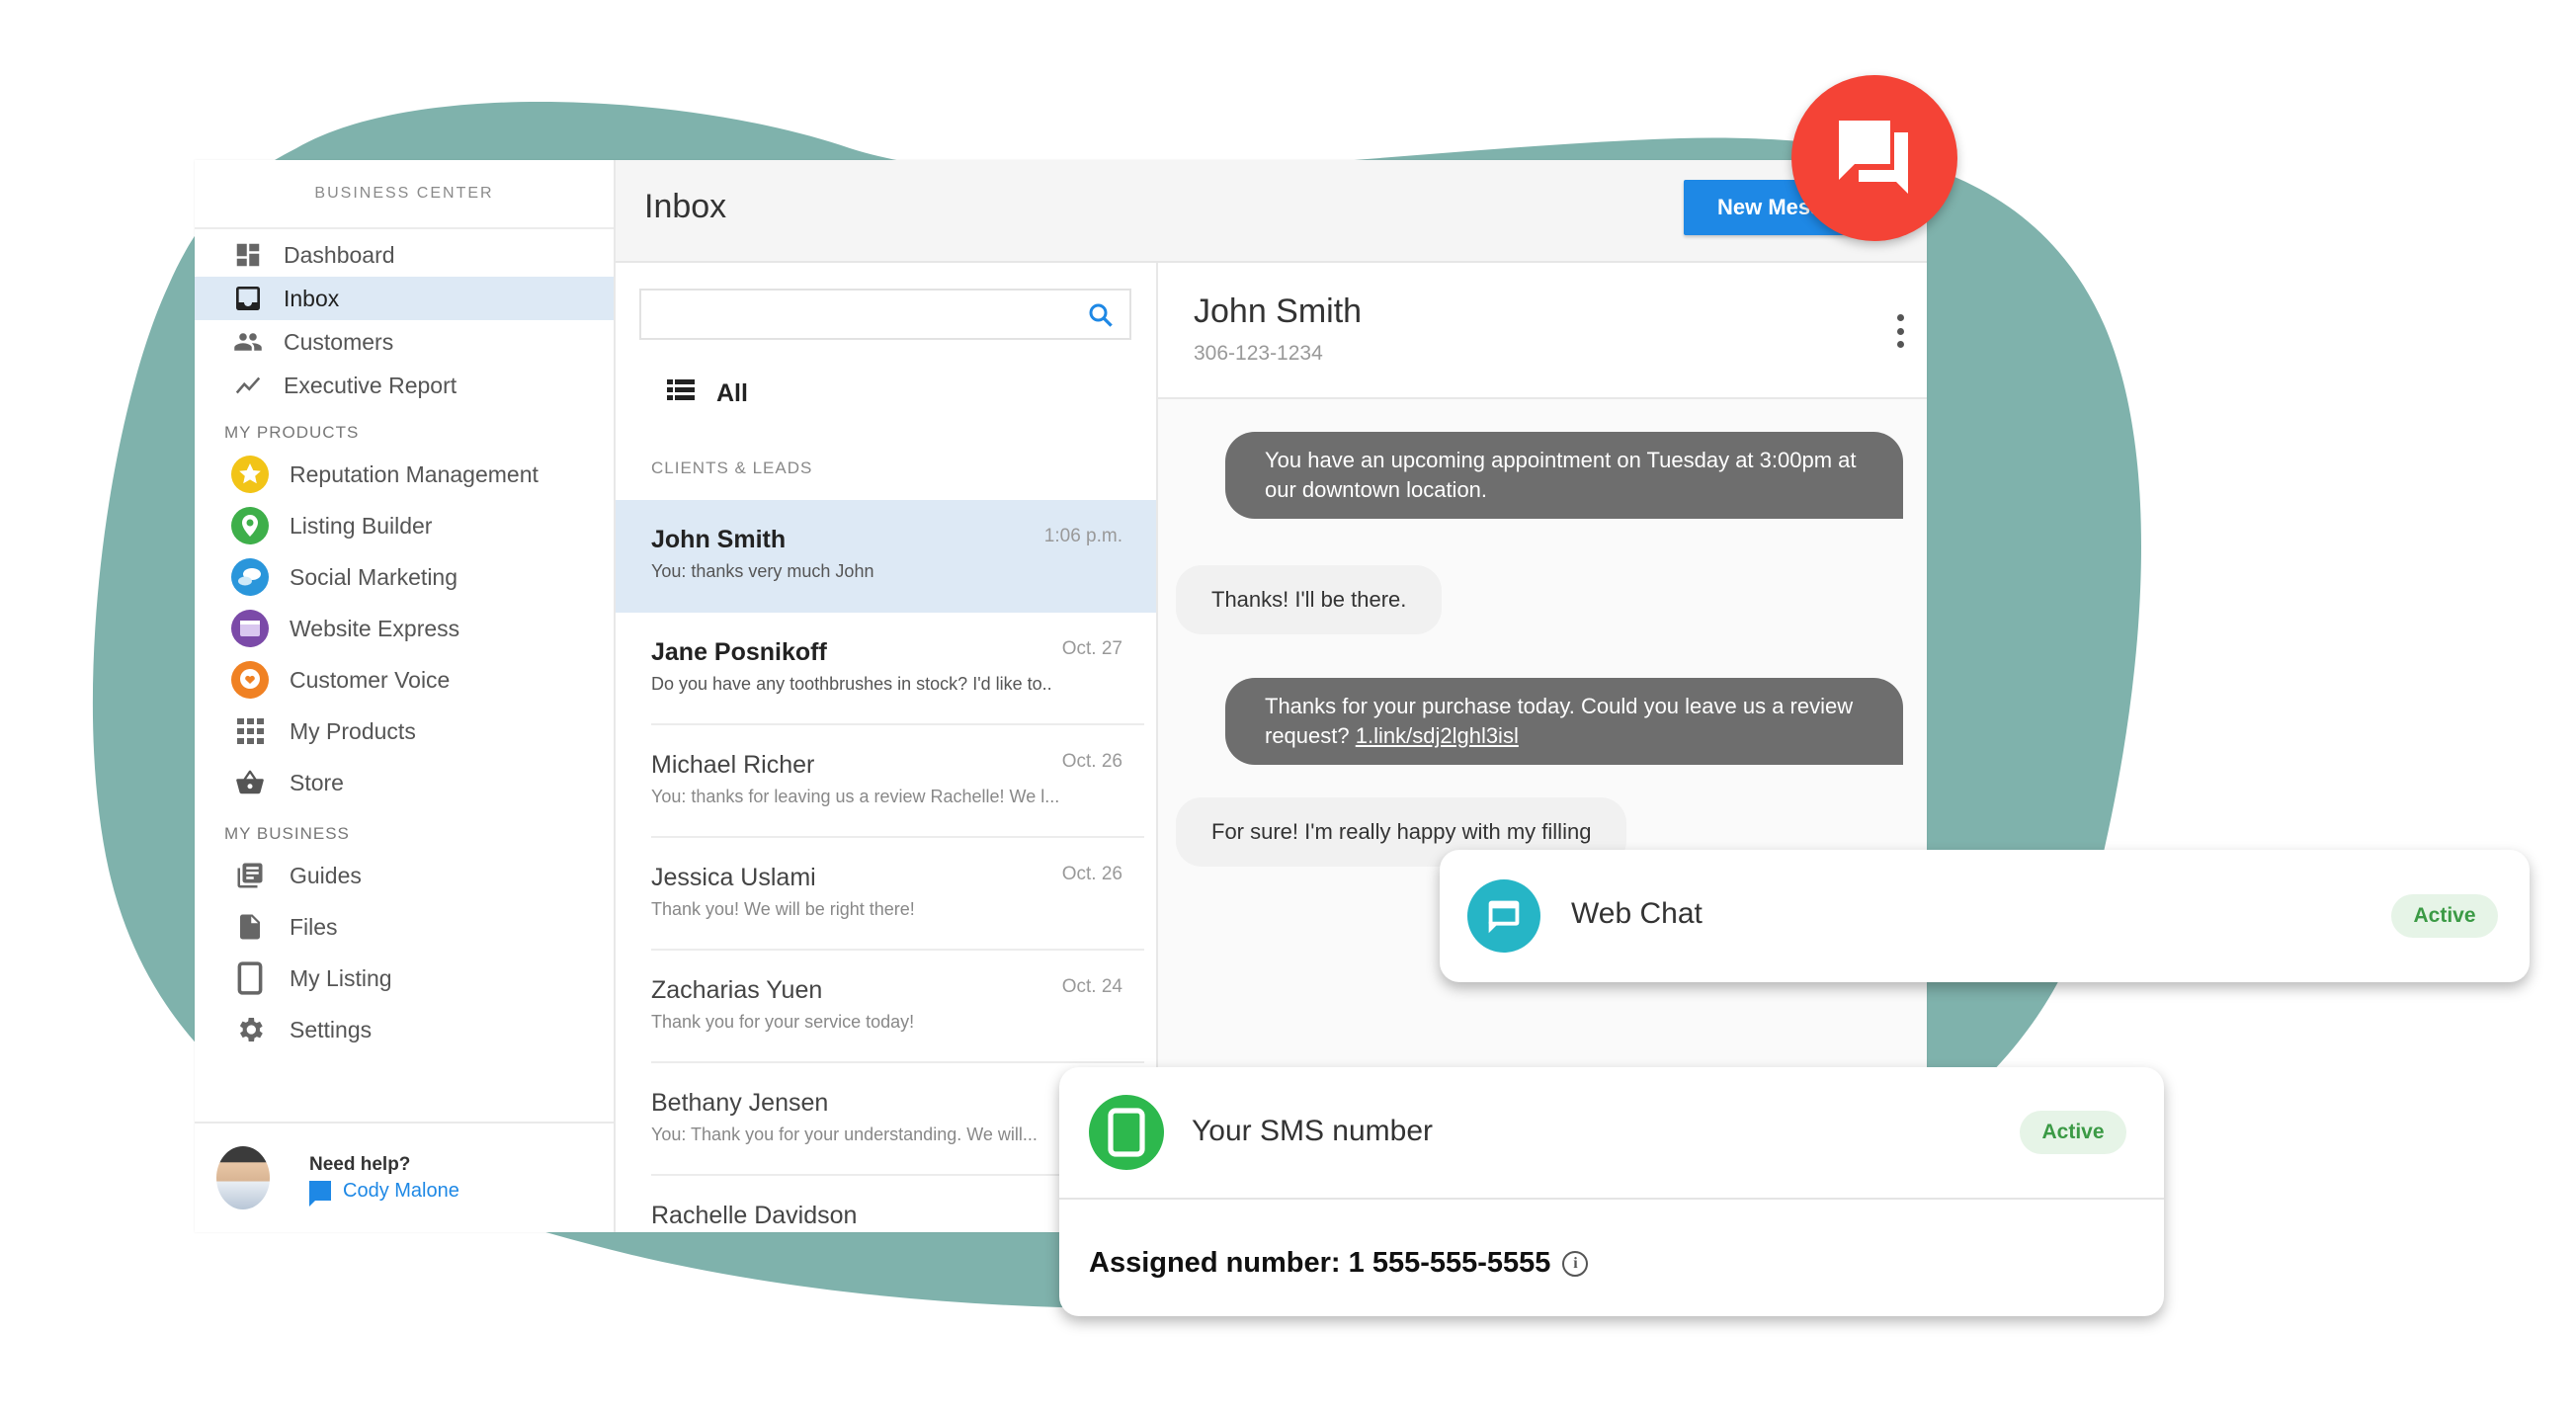  Describe the element at coordinates (1542, 331) in the screenshot. I see `chat-header: John Smith 306-123-1234` at that location.